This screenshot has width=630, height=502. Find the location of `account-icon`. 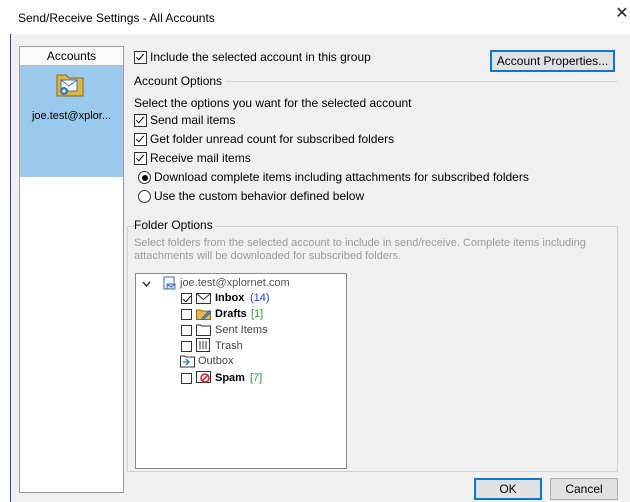

account-icon is located at coordinates (70, 85).